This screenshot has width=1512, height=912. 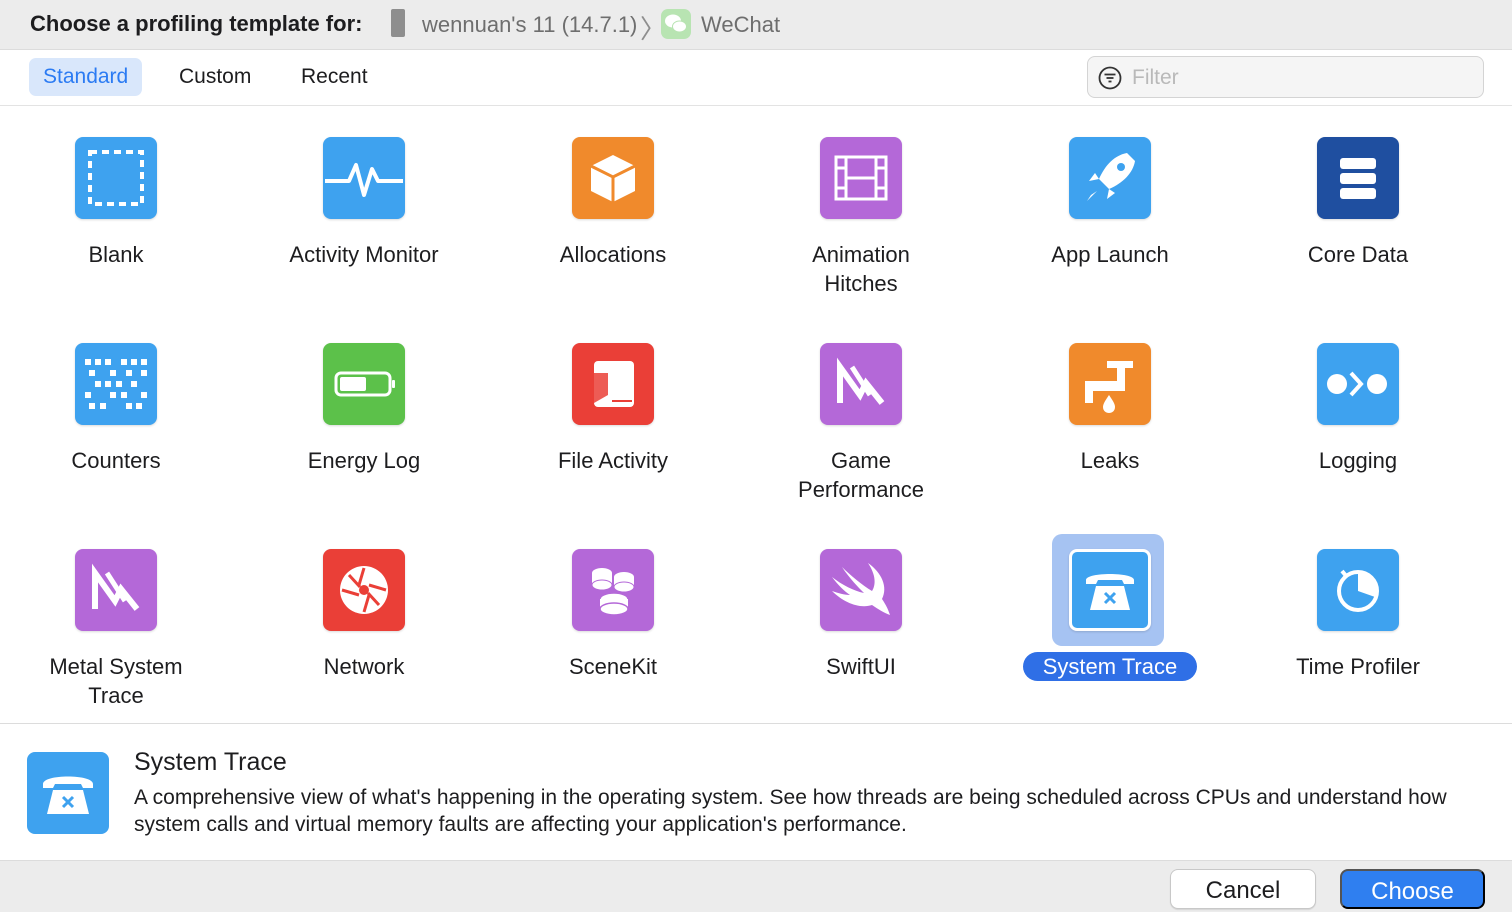 I want to click on template-label: Blank, so click(x=116, y=254).